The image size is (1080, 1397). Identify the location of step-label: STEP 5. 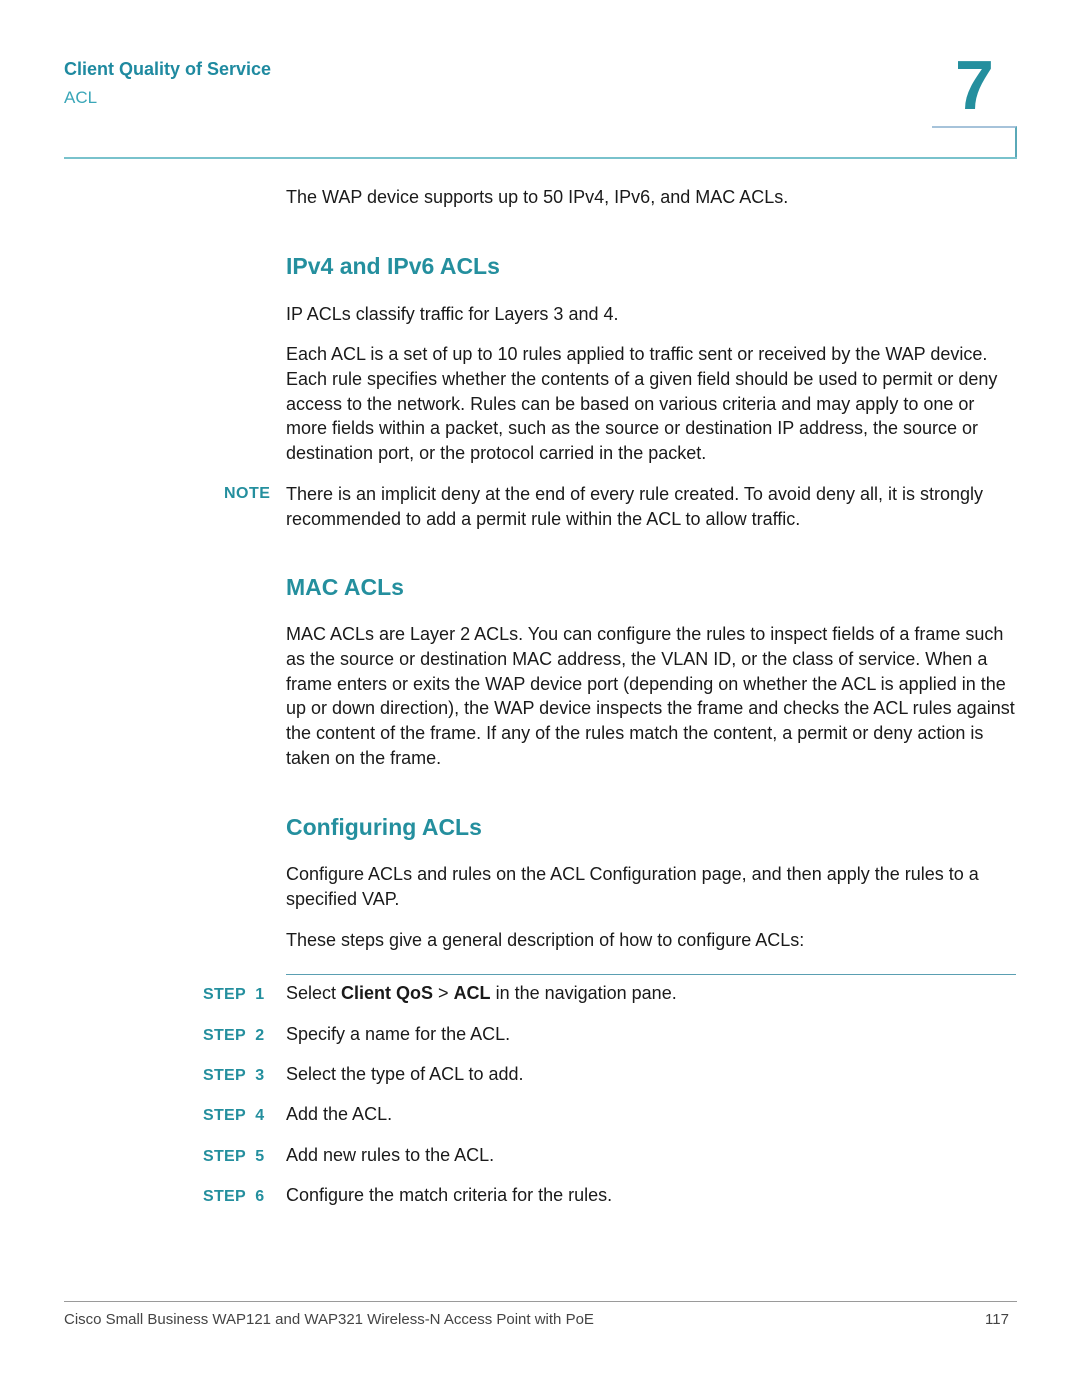
(234, 1156).